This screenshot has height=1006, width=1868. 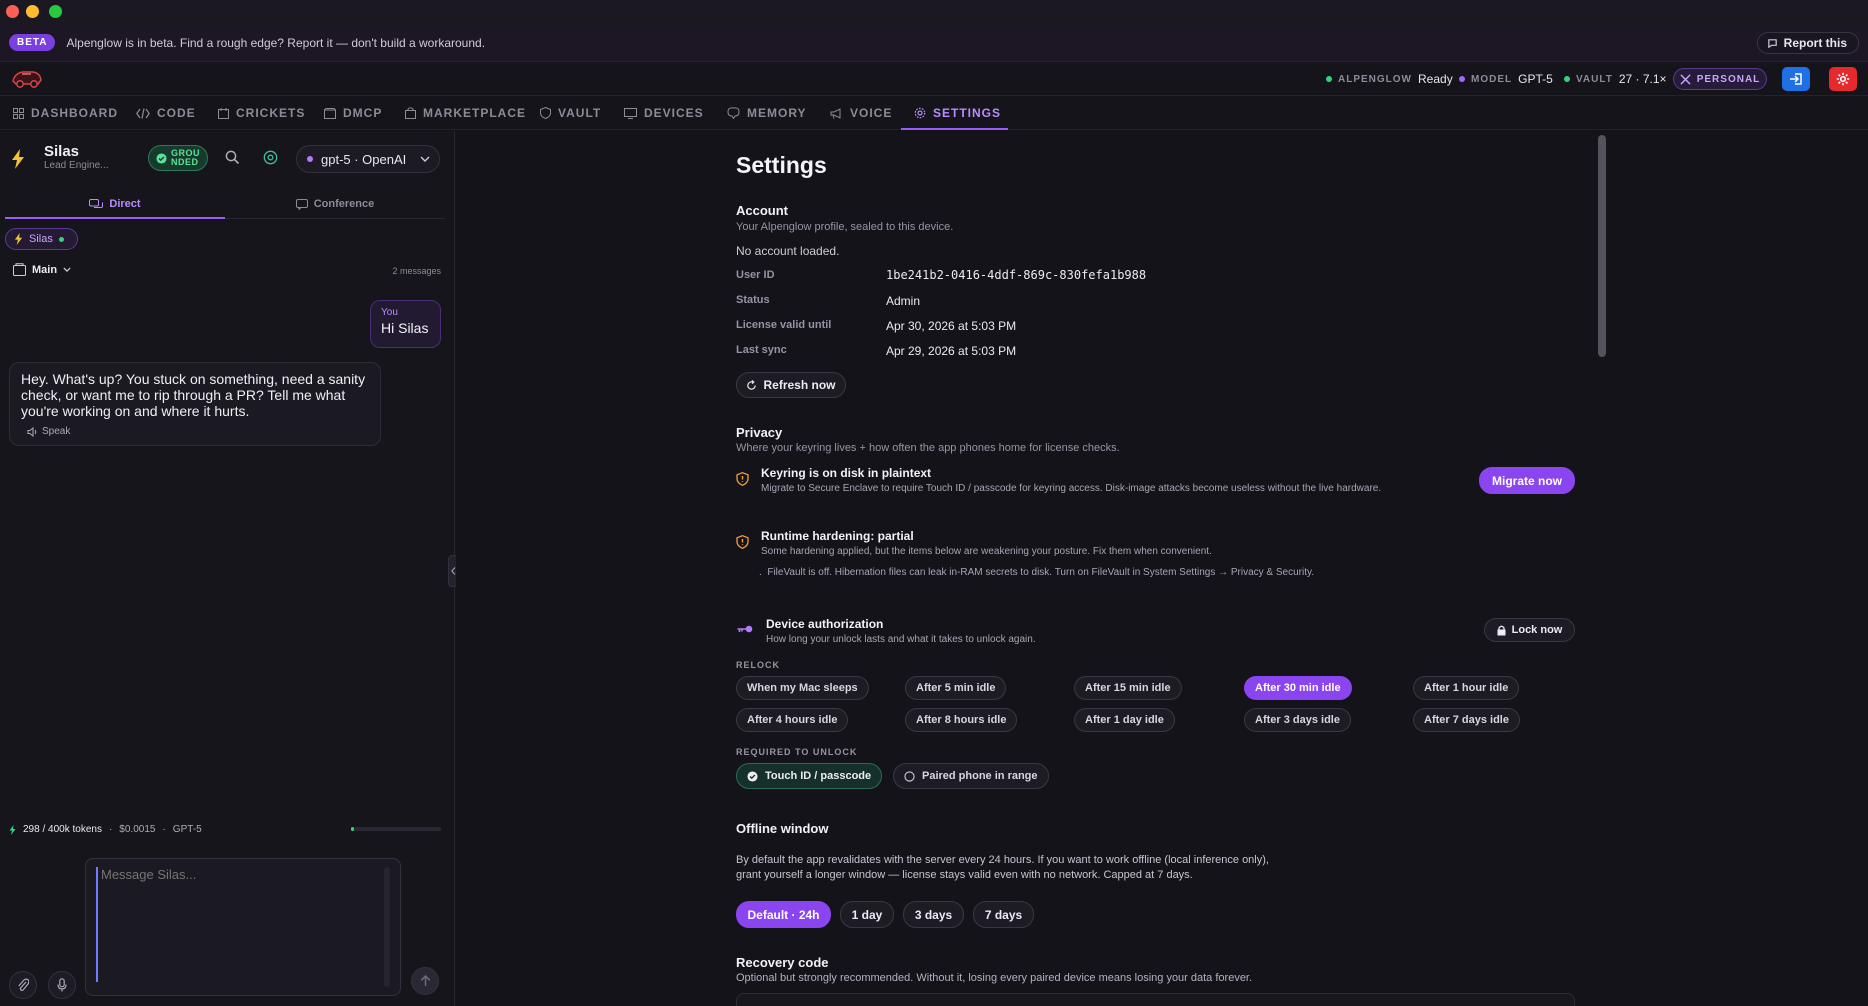 What do you see at coordinates (1720, 79) in the screenshot?
I see `profile-switcher: PERSONAL` at bounding box center [1720, 79].